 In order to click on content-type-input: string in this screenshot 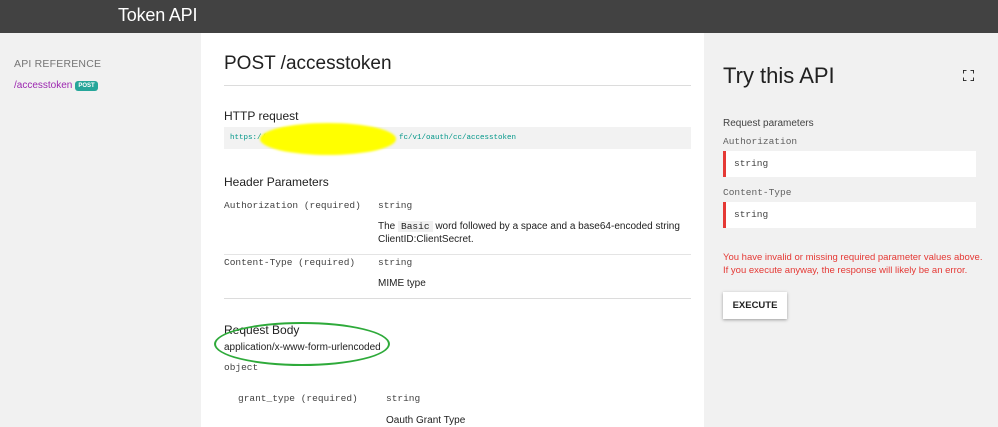, I will do `click(849, 215)`.